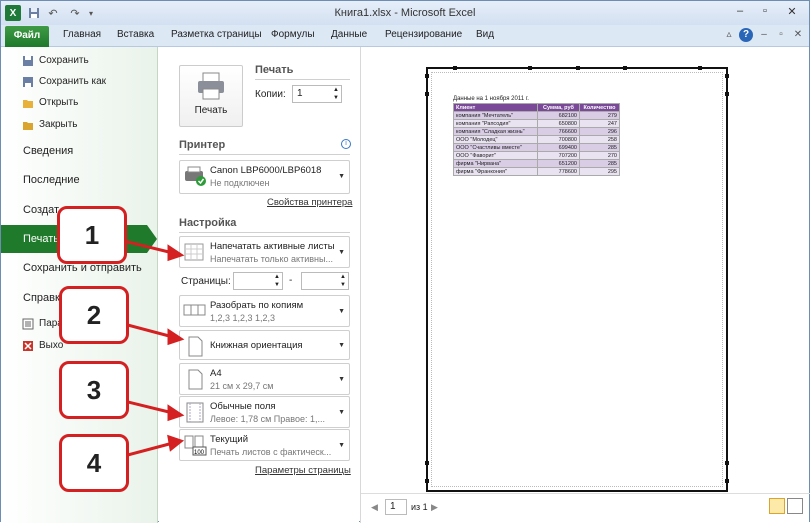 The image size is (810, 523). What do you see at coordinates (73, 81) in the screenshot?
I see `menu-save-as-label: Сохранить как` at bounding box center [73, 81].